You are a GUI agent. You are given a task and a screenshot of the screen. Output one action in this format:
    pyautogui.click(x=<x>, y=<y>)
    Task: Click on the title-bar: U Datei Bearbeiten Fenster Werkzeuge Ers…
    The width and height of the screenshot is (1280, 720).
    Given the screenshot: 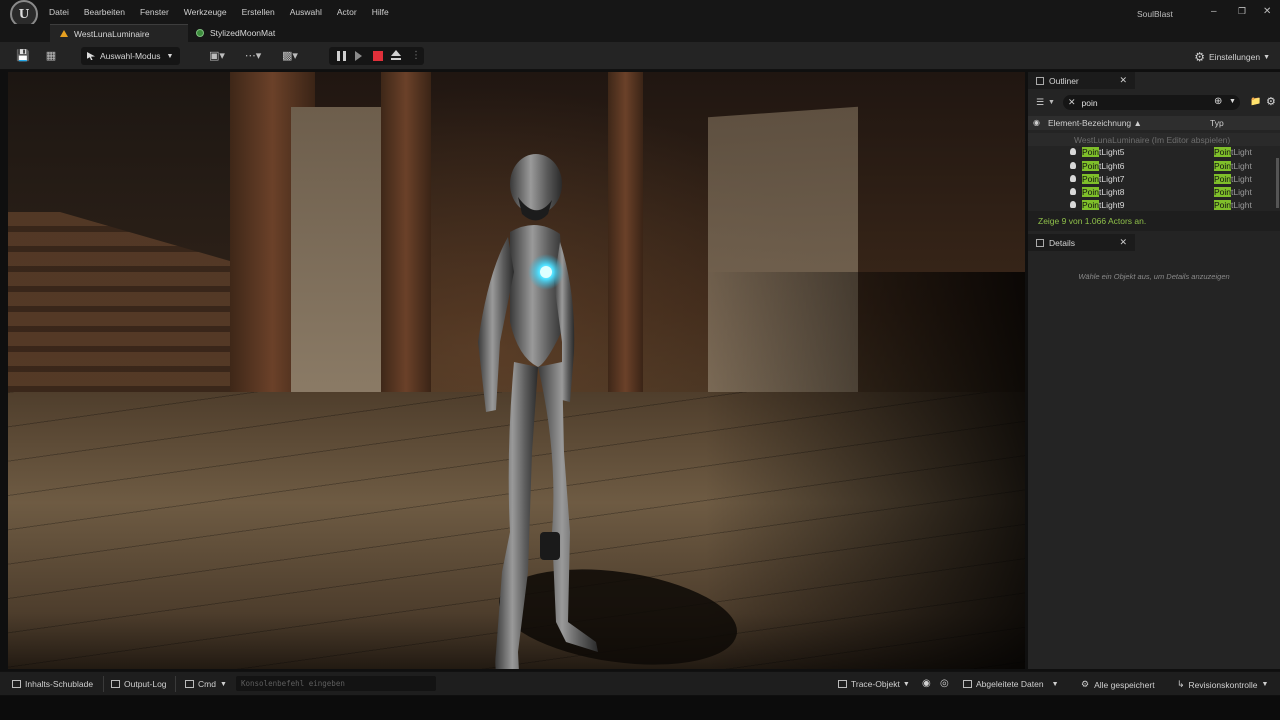 What is the action you would take?
    pyautogui.click(x=640, y=14)
    